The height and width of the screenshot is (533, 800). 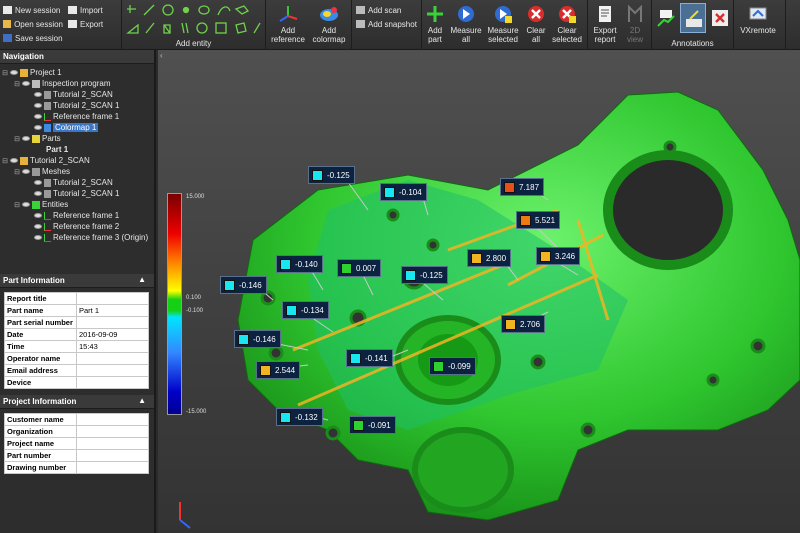 What do you see at coordinates (76, 215) in the screenshot?
I see `tree-node-entity-ref1: Reference frame 1` at bounding box center [76, 215].